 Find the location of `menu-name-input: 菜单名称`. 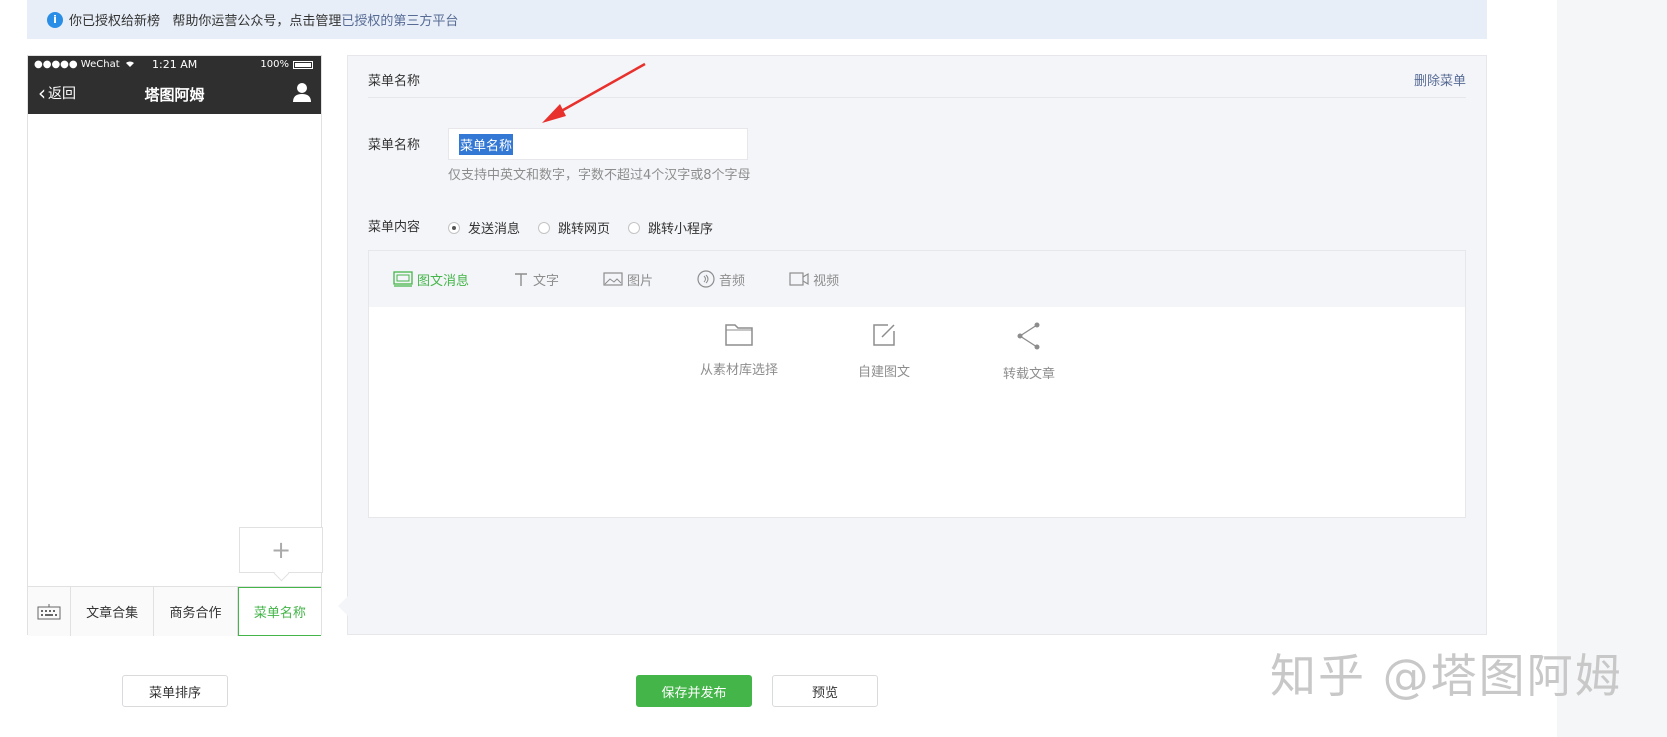

menu-name-input: 菜单名称 is located at coordinates (598, 144).